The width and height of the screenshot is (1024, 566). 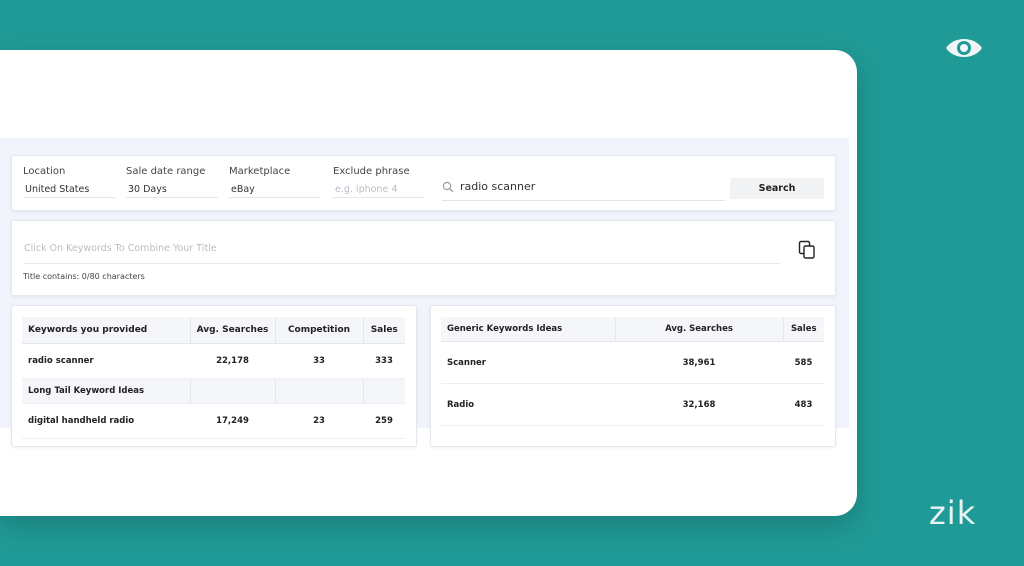 What do you see at coordinates (448, 187) in the screenshot?
I see `search-icon` at bounding box center [448, 187].